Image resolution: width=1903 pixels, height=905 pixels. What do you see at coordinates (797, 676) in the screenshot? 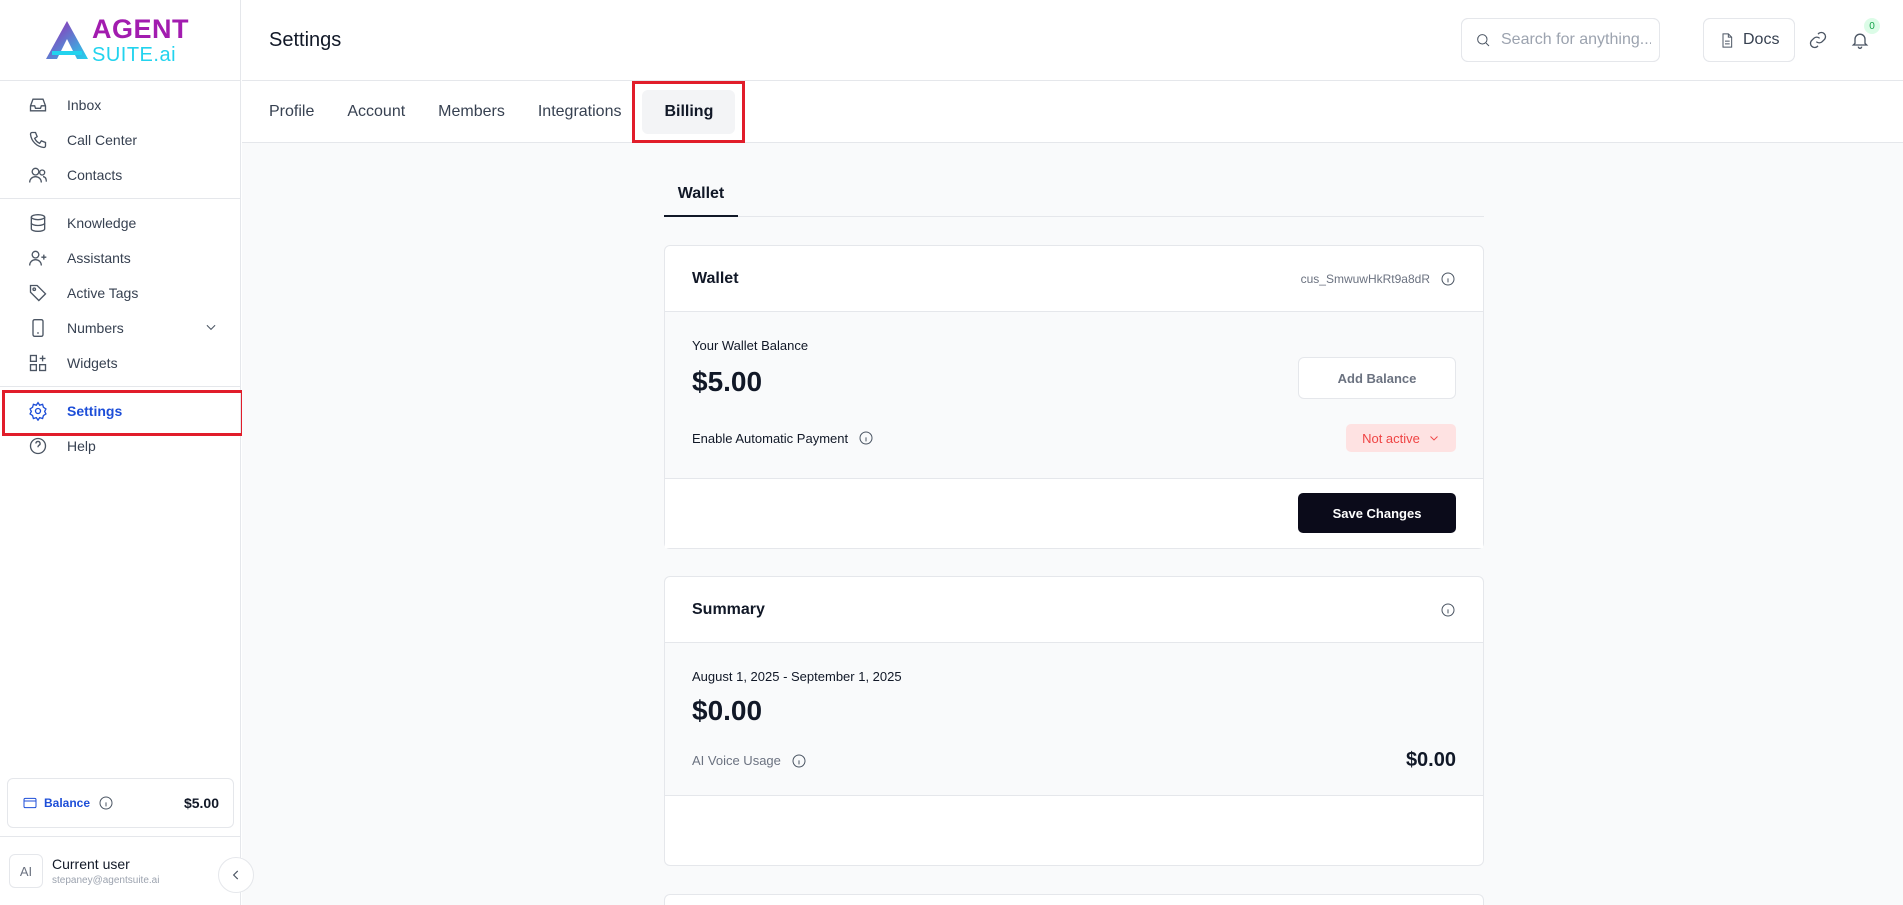
I see `summary-period: August 1, 2025 - September 1, 2025` at bounding box center [797, 676].